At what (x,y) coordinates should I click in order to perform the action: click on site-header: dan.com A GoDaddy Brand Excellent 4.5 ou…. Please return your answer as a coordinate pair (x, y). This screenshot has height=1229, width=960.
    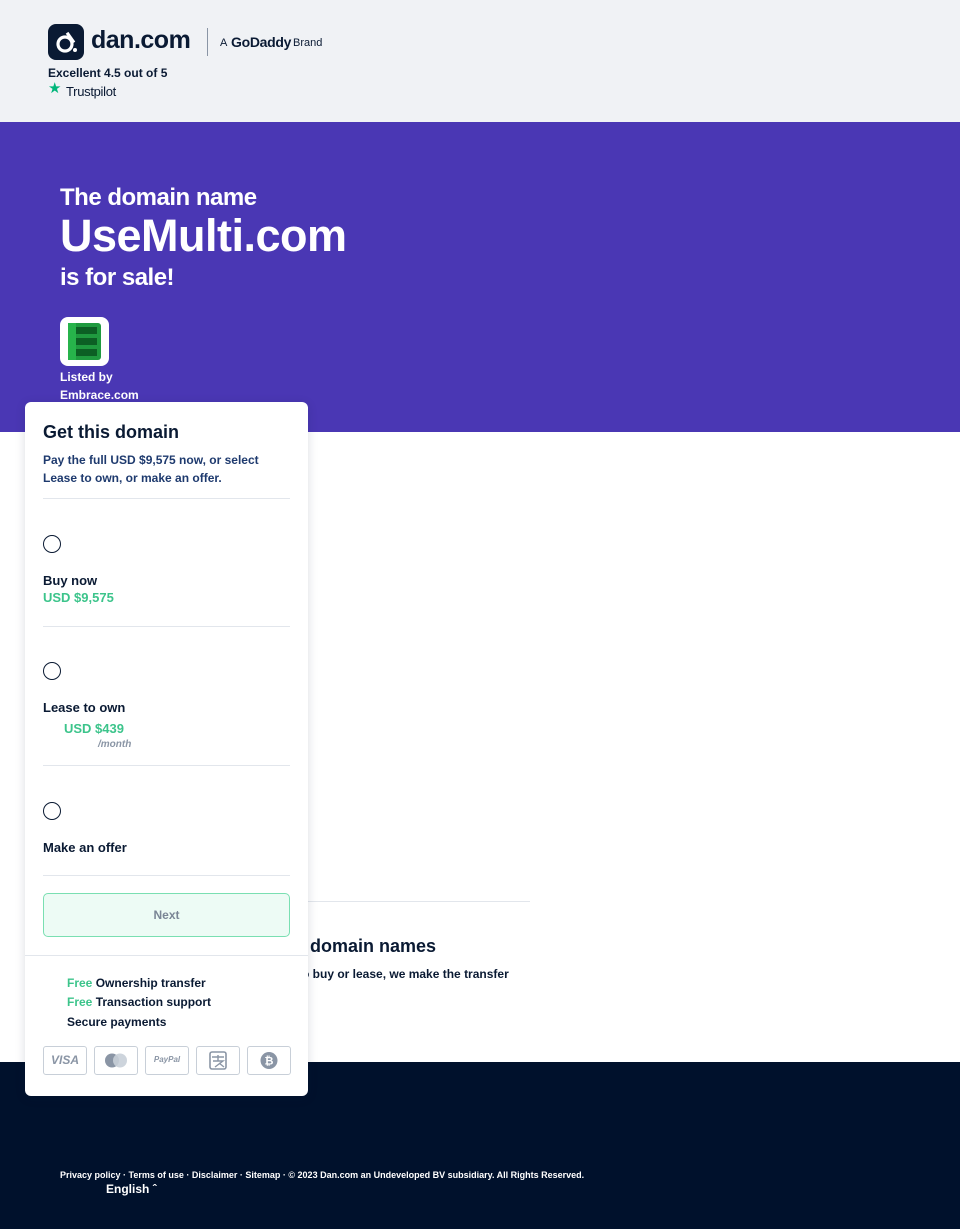
    Looking at the image, I should click on (480, 61).